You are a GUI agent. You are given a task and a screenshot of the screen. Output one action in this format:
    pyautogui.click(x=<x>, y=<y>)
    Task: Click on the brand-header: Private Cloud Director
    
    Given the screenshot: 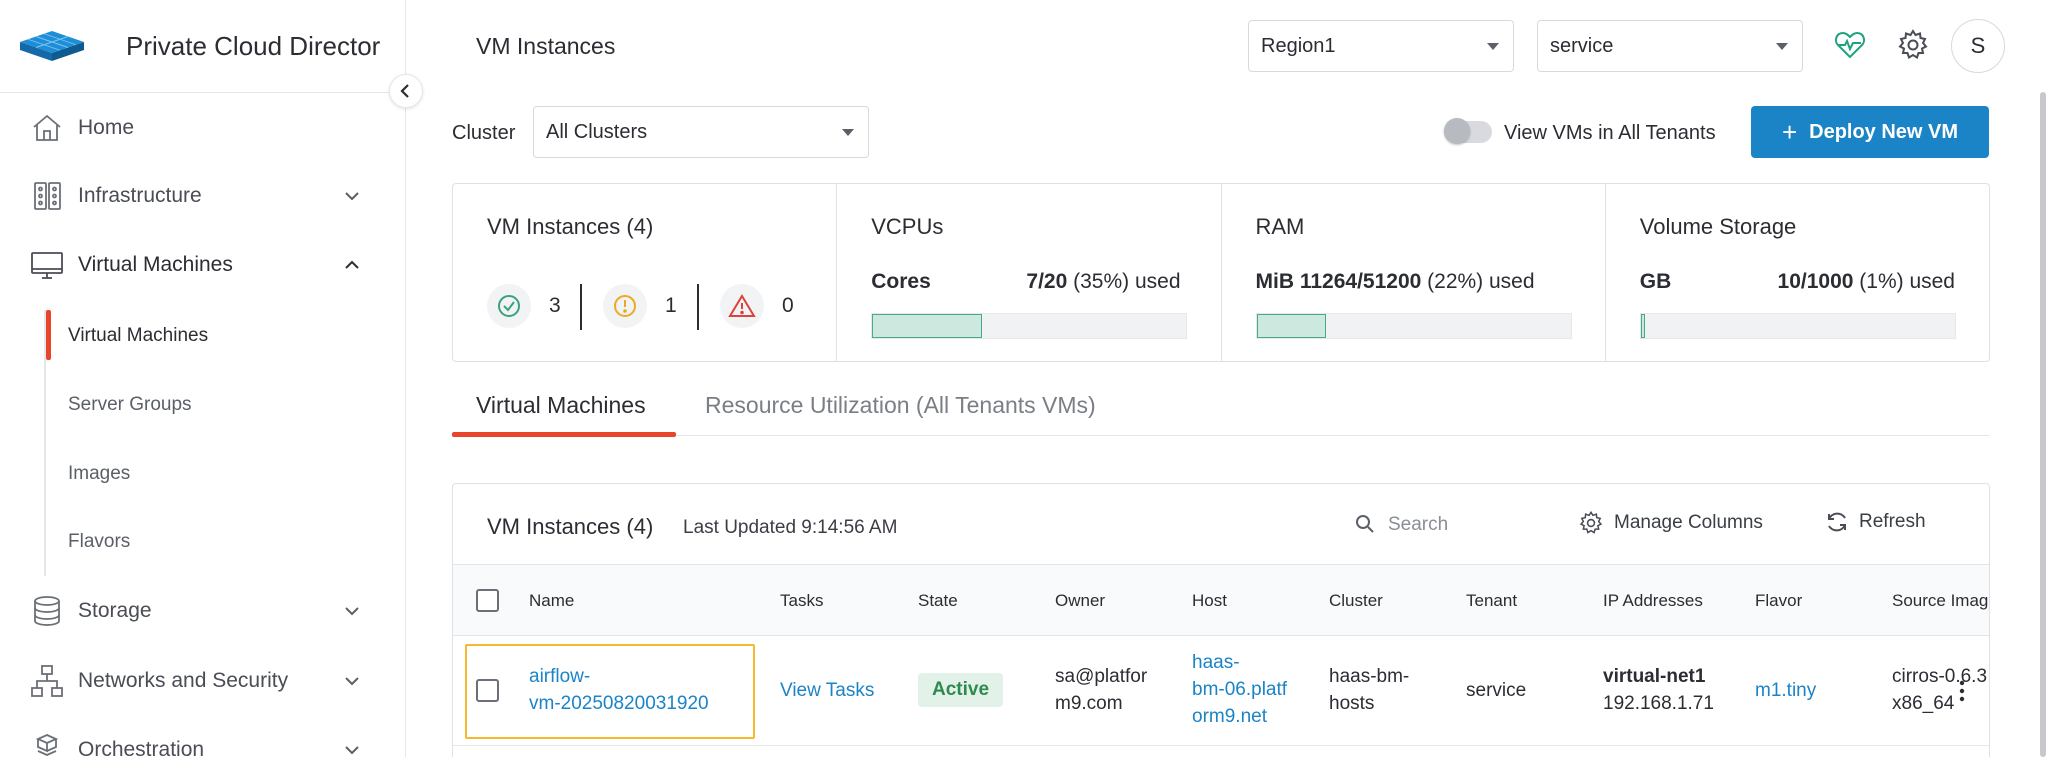 What is the action you would take?
    pyautogui.click(x=202, y=46)
    